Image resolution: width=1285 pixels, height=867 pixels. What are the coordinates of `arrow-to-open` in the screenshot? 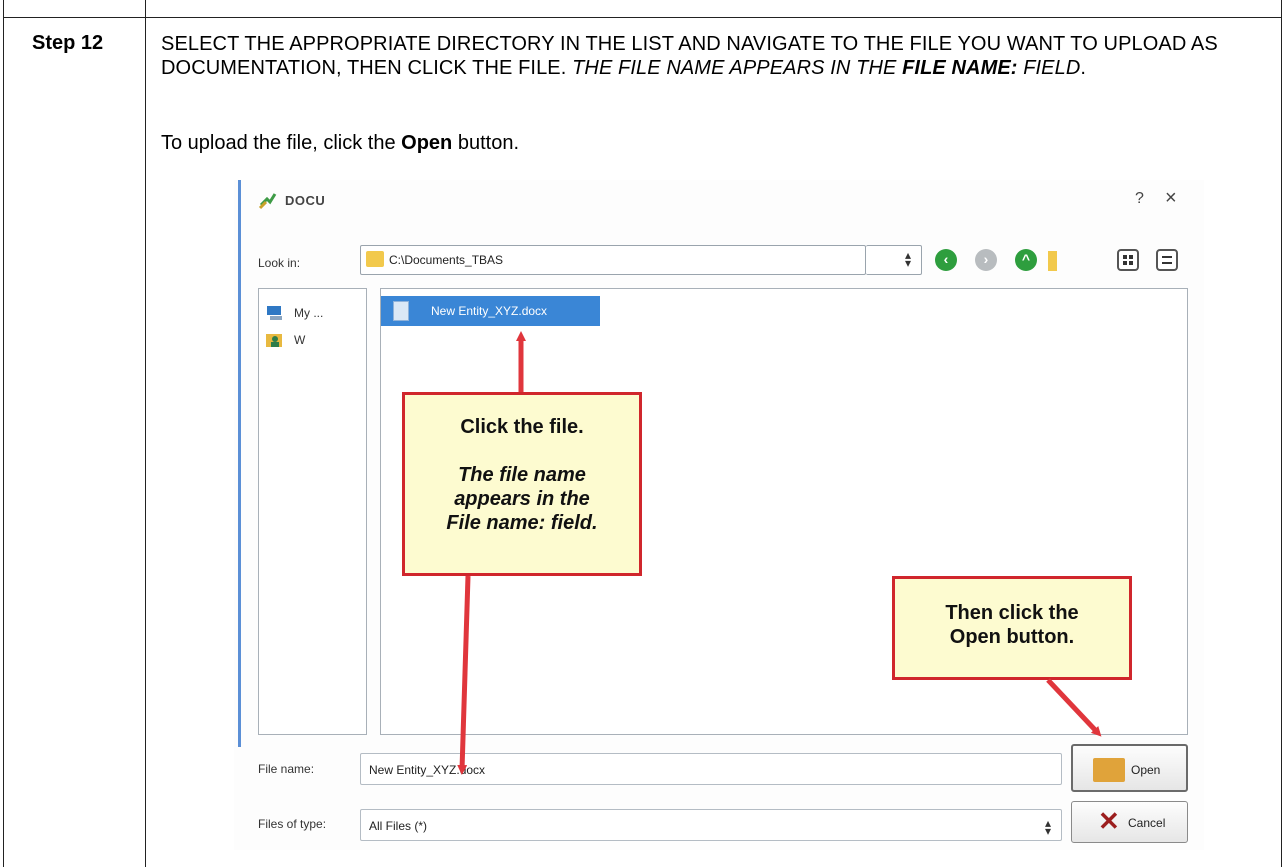 It's located at (1074, 707).